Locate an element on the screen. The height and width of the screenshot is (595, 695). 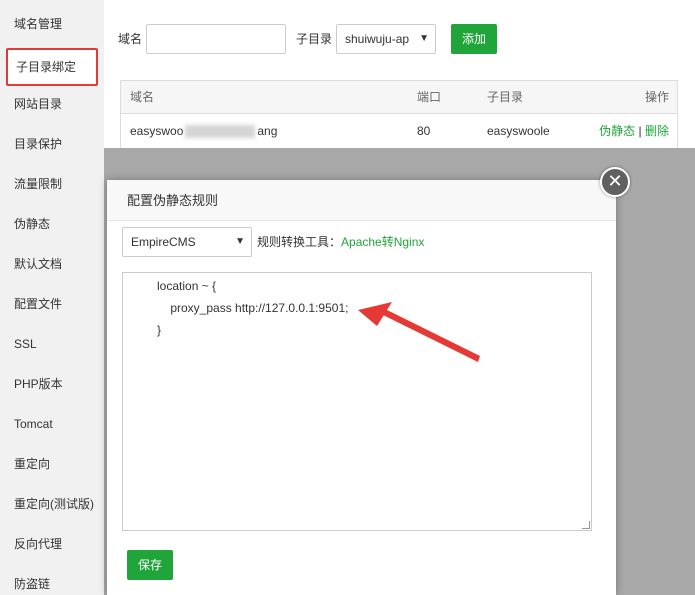
sidebar-item-traffic-limit: 流量限制 is located at coordinates (52, 184).